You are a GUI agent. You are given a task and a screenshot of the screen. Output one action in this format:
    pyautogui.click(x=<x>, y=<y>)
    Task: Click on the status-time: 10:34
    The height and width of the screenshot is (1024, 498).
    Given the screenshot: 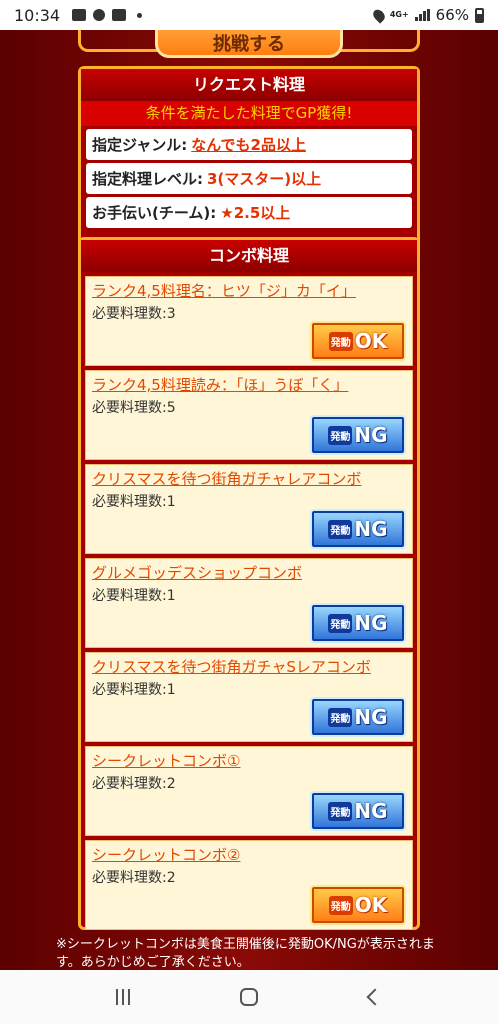 What is the action you would take?
    pyautogui.click(x=37, y=15)
    